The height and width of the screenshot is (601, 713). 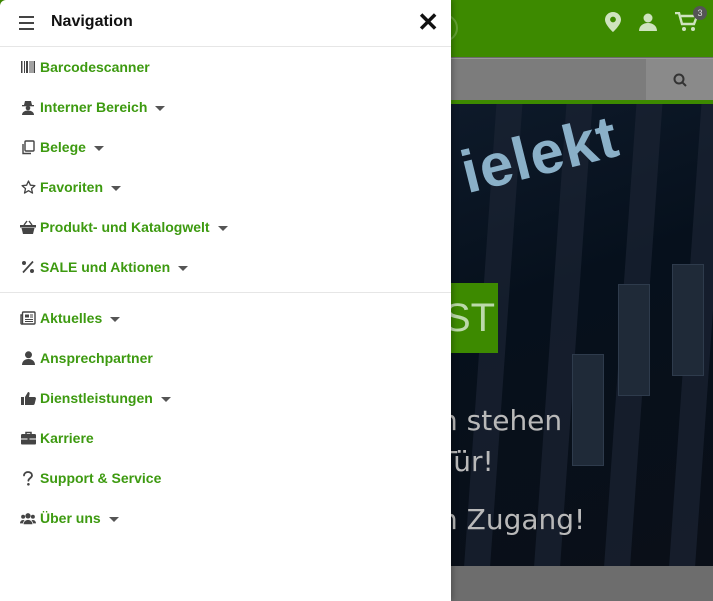 What do you see at coordinates (125, 227) in the screenshot?
I see `menu-item-label: Produkt- und Katalogwelt` at bounding box center [125, 227].